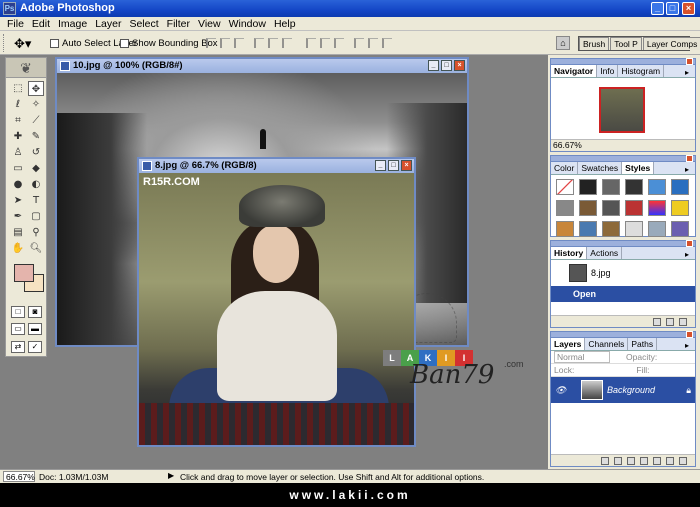 The image size is (700, 507). Describe the element at coordinates (41, 24) in the screenshot. I see `menu-edit: Edit` at that location.